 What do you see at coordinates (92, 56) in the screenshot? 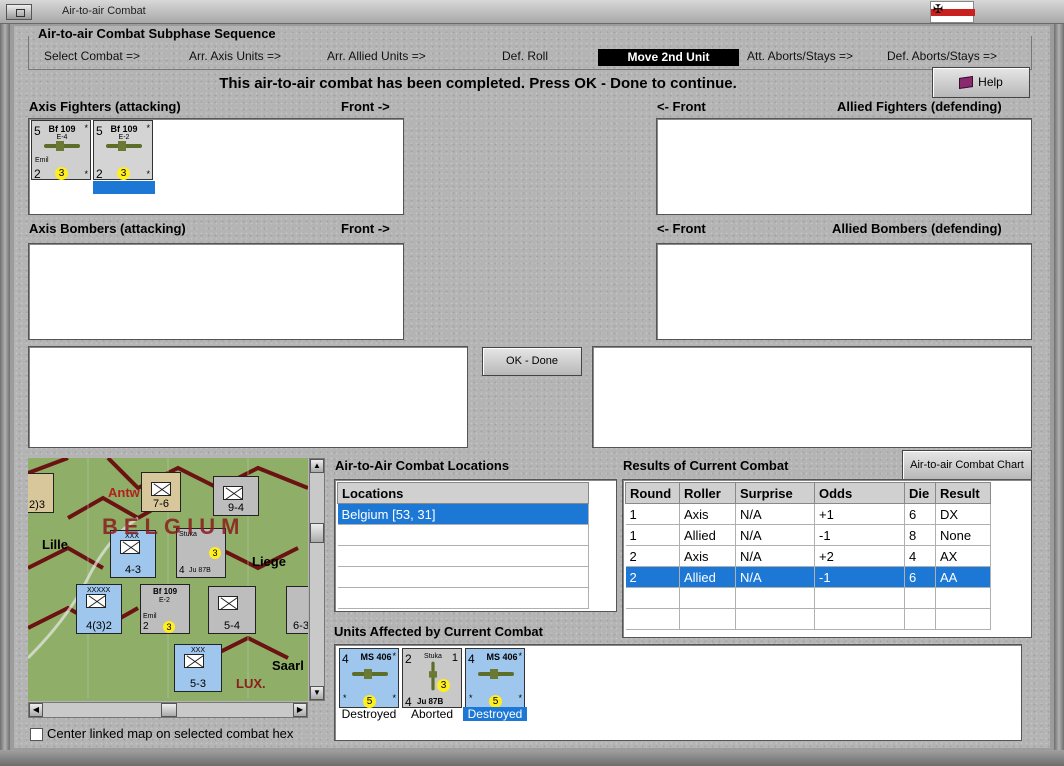
I see `step-select-combat: Select Combat =>` at bounding box center [92, 56].